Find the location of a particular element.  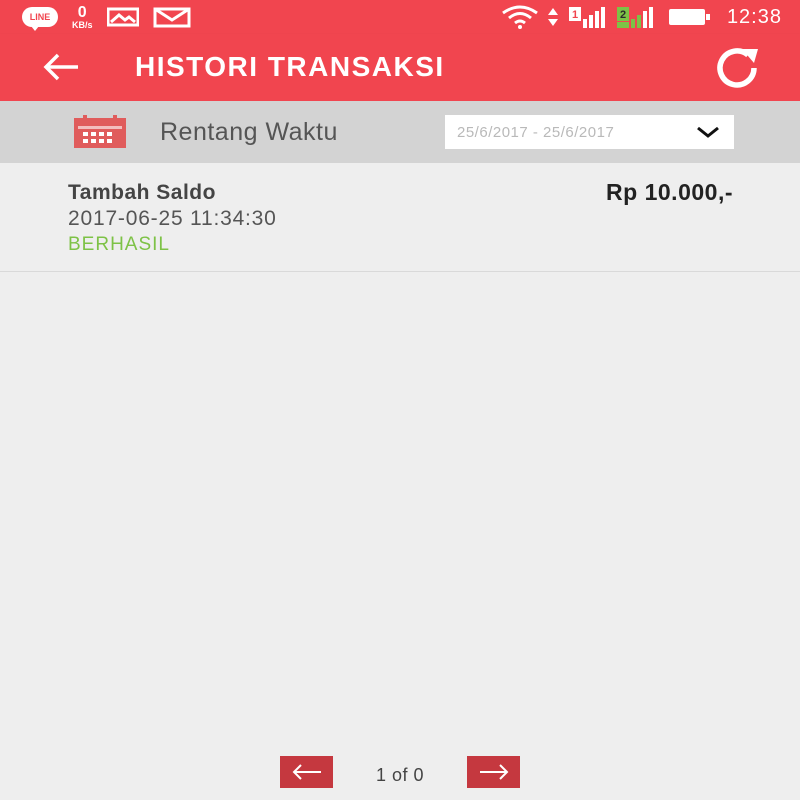

status-clock: 12:38 is located at coordinates (754, 16).